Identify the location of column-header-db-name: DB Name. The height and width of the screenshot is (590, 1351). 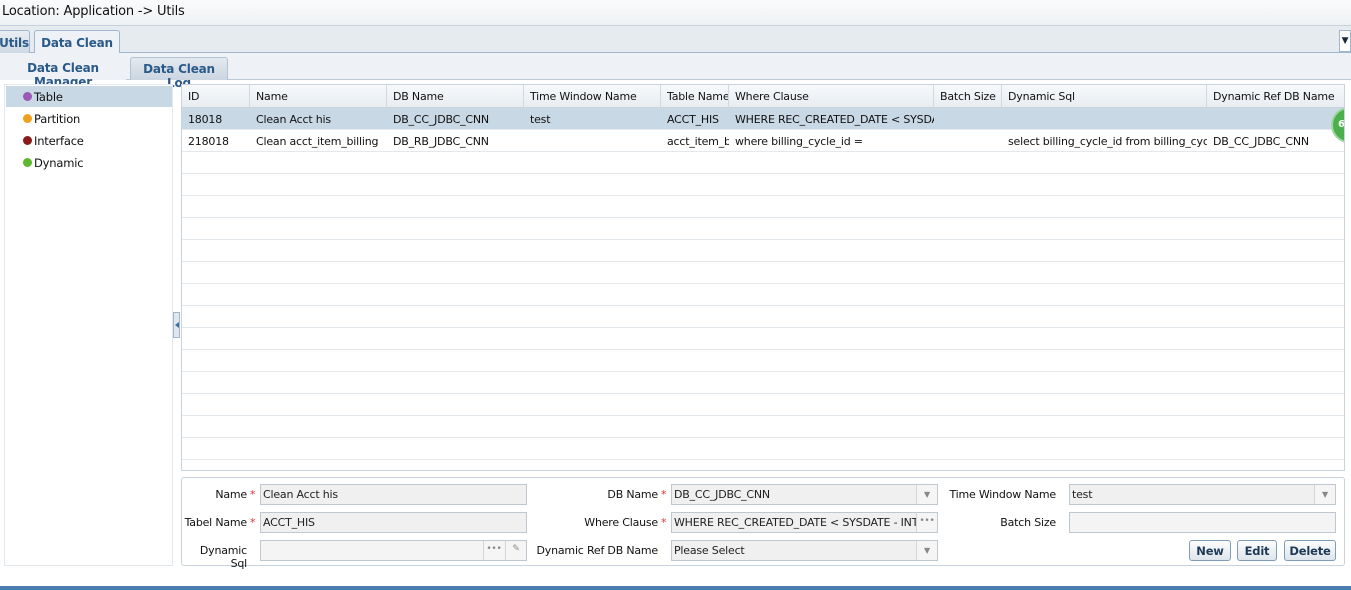
(455, 96).